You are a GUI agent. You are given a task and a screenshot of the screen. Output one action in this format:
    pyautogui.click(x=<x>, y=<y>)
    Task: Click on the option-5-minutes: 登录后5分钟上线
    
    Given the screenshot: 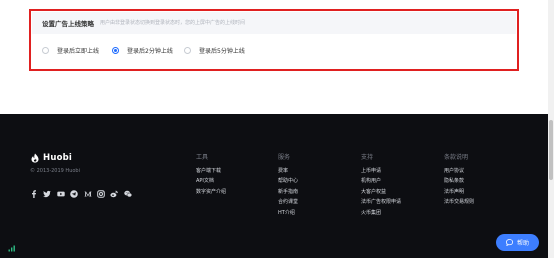 What is the action you would take?
    pyautogui.click(x=214, y=50)
    